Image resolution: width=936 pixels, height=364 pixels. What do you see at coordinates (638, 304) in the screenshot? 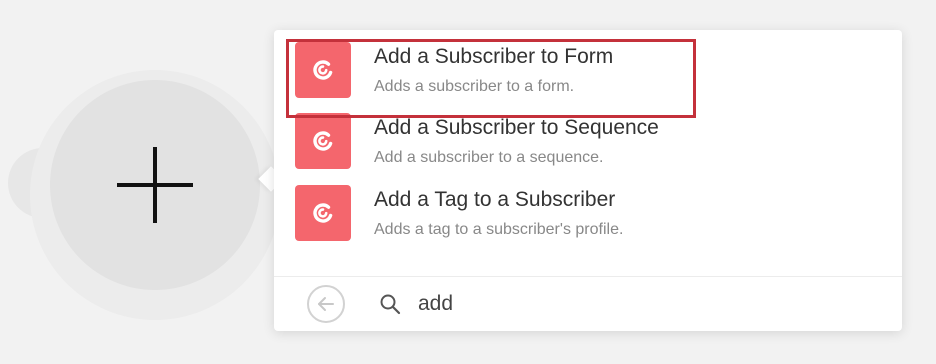
I see `search-input` at bounding box center [638, 304].